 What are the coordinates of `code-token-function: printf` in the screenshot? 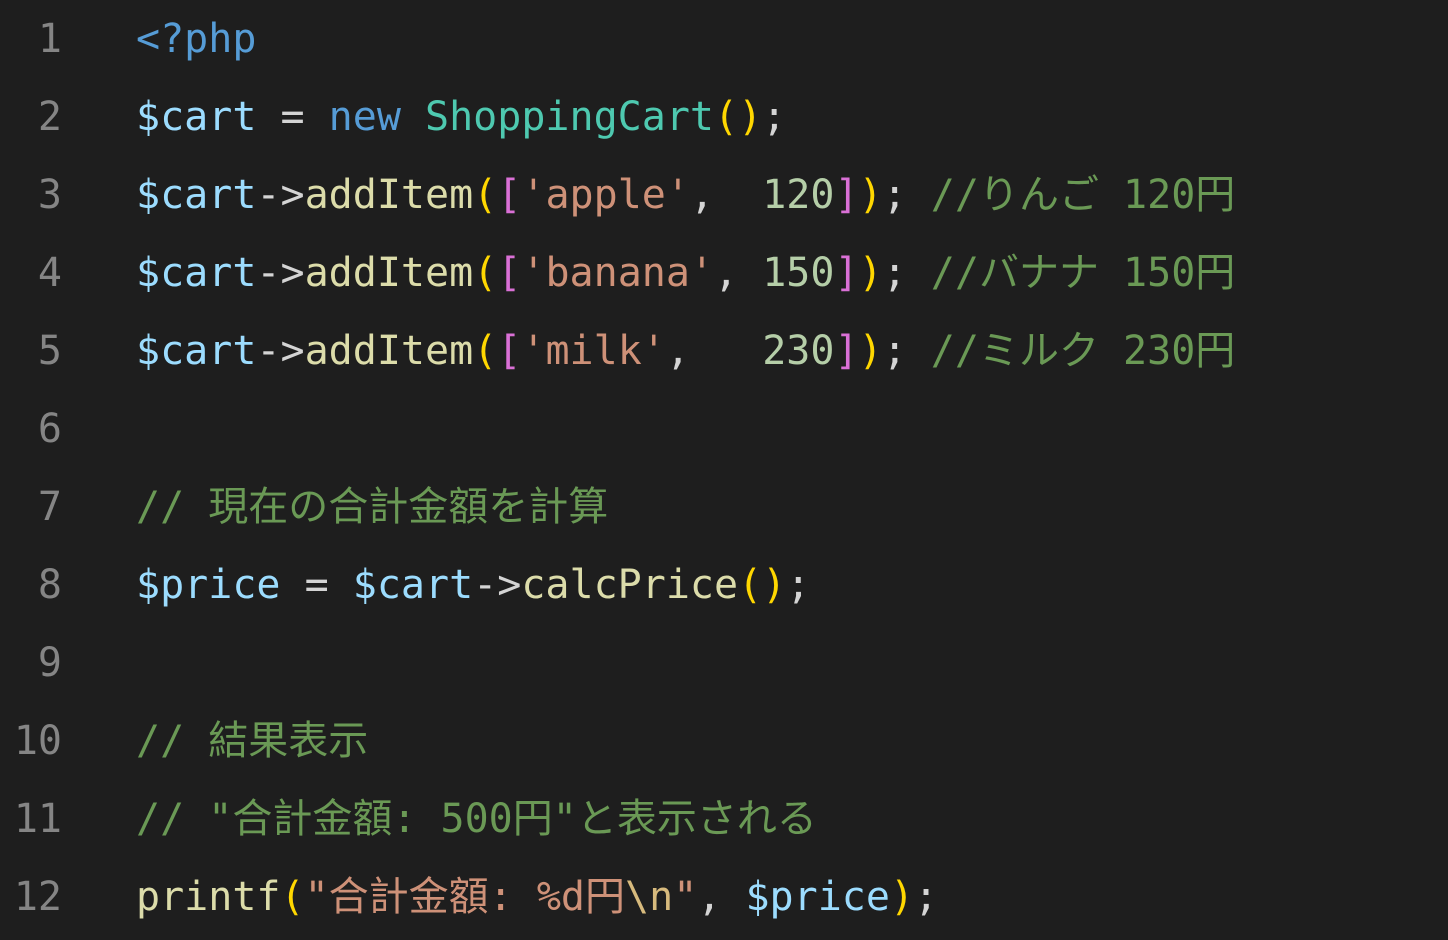 It's located at (208, 897).